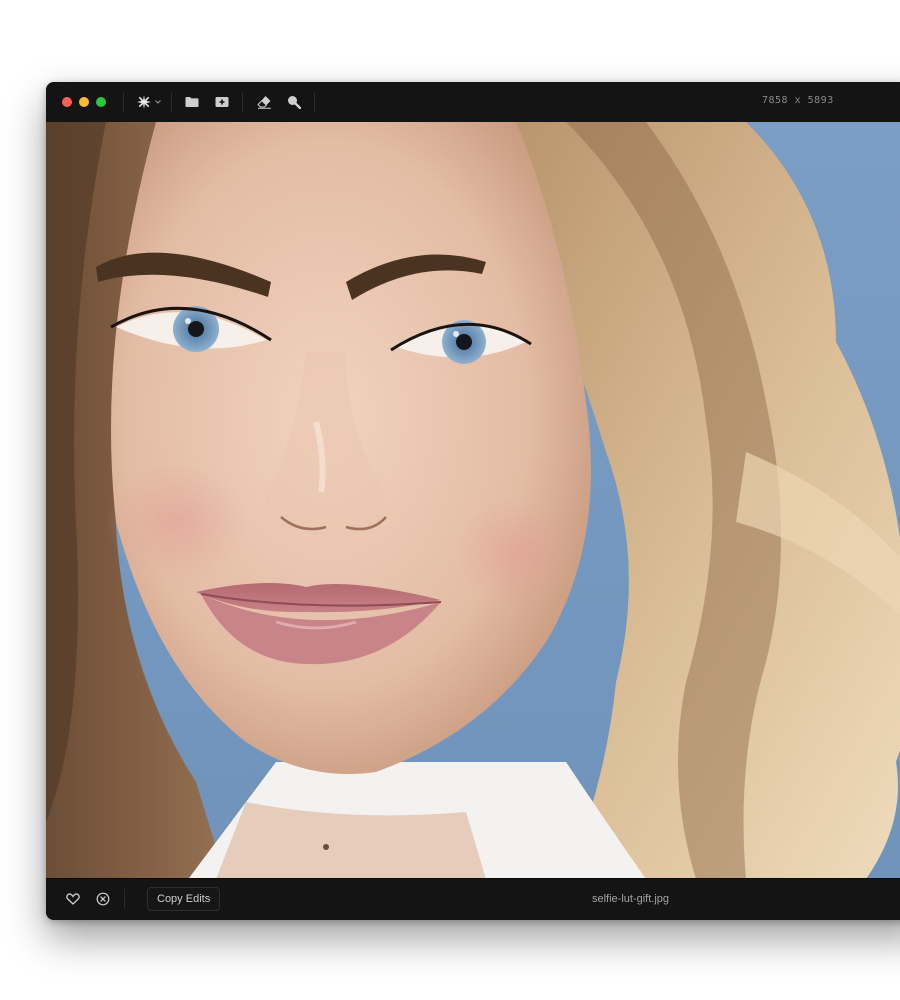 The height and width of the screenshot is (1000, 900). I want to click on bottom-bar: Copy Edits selfie-lut-gift.jpg, so click(473, 899).